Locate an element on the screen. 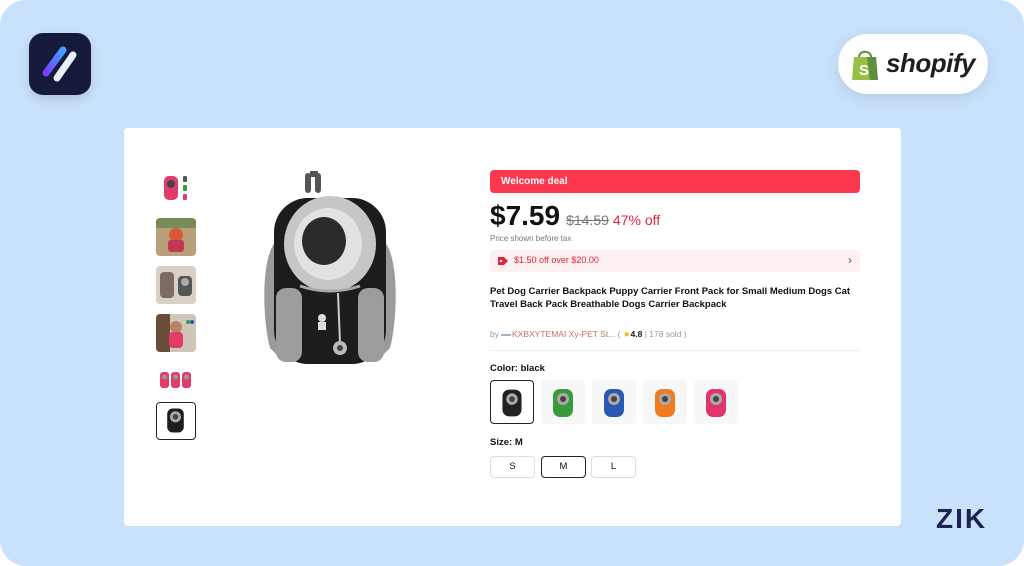 The height and width of the screenshot is (566, 1024). price-row: $7.59 $14.59 47% off is located at coordinates (575, 217).